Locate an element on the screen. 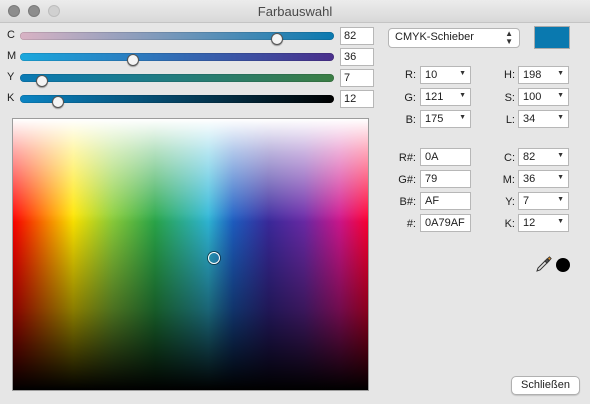 The image size is (590, 404). label-hex-g: G#: is located at coordinates (407, 180).